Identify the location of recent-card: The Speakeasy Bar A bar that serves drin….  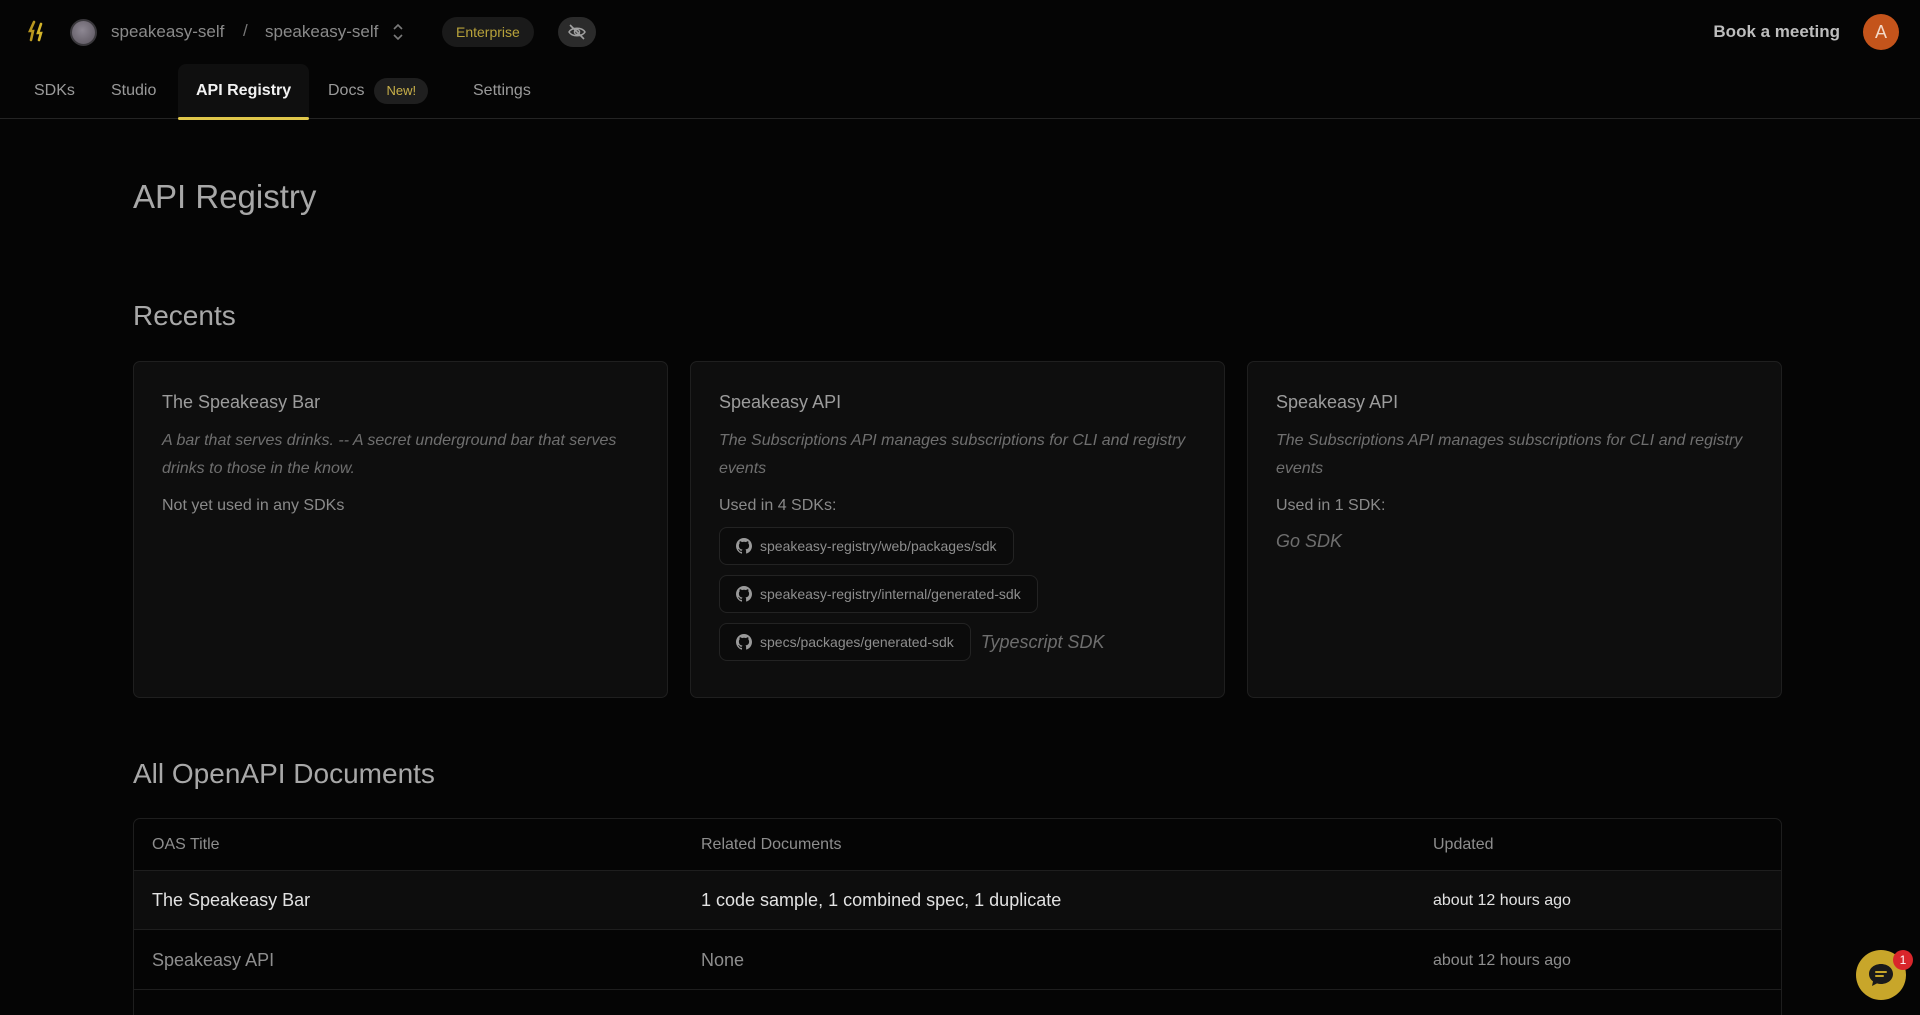
(400, 529).